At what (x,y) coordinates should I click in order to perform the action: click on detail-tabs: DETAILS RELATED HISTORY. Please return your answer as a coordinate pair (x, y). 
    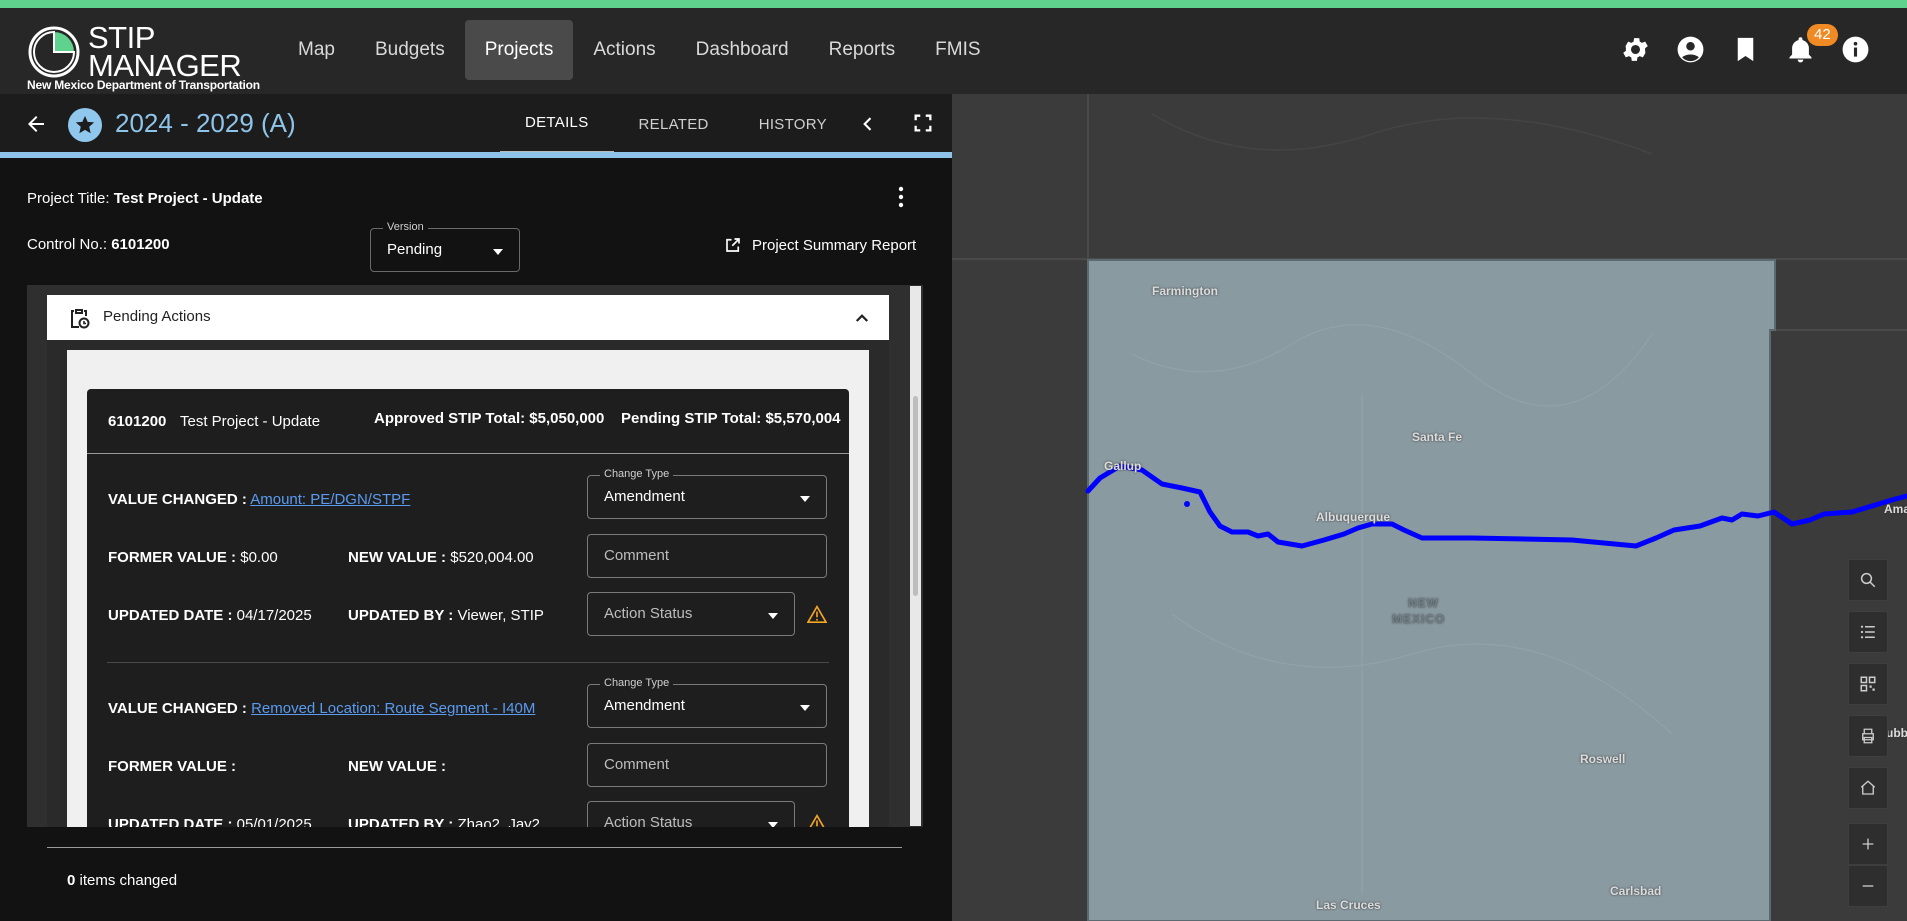
    Looking at the image, I should click on (676, 124).